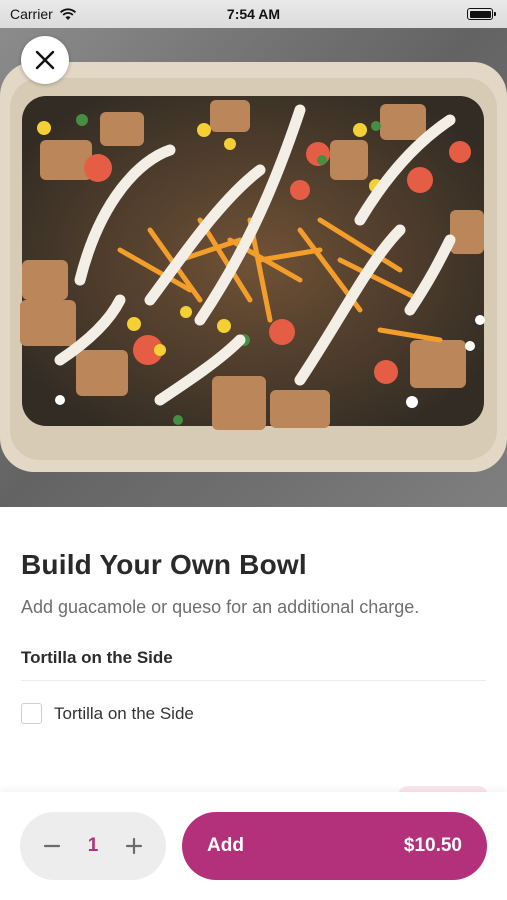 The height and width of the screenshot is (900, 507). Describe the element at coordinates (31, 713) in the screenshot. I see `tortilla-checkbox` at that location.